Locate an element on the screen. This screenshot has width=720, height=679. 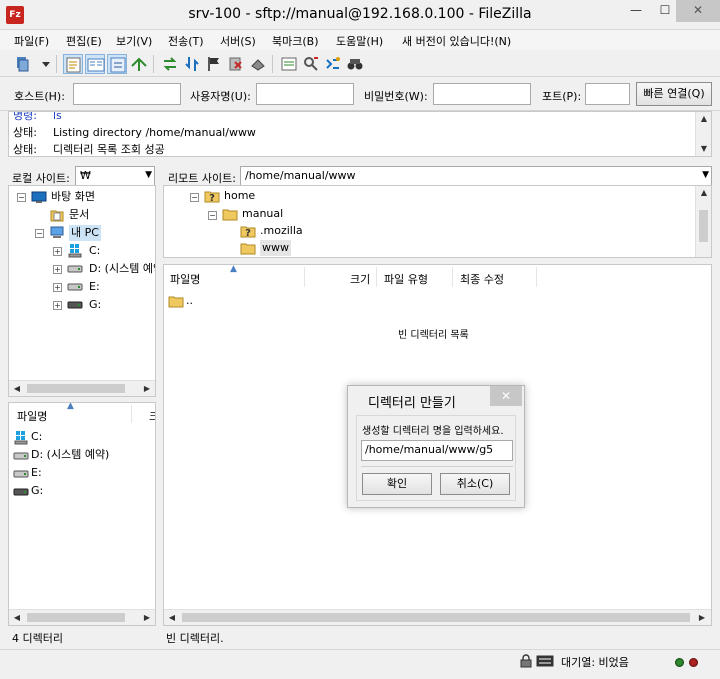
parent-directory-item: .. is located at coordinates (189, 301).